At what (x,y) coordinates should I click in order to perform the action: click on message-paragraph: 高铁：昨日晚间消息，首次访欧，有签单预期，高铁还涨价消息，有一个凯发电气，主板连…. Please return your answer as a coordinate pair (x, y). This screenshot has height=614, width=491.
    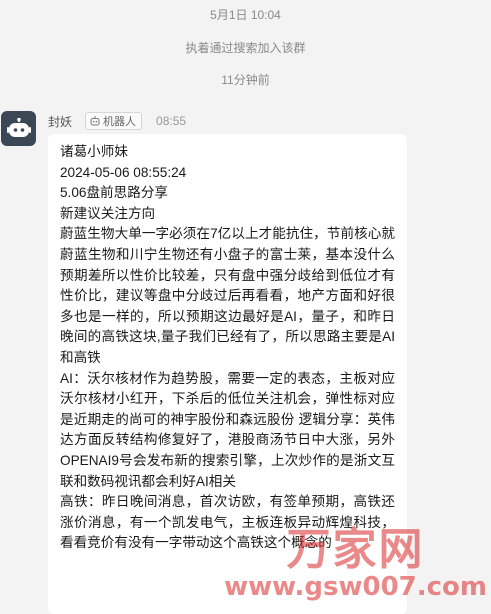
    Looking at the image, I should click on (227, 522).